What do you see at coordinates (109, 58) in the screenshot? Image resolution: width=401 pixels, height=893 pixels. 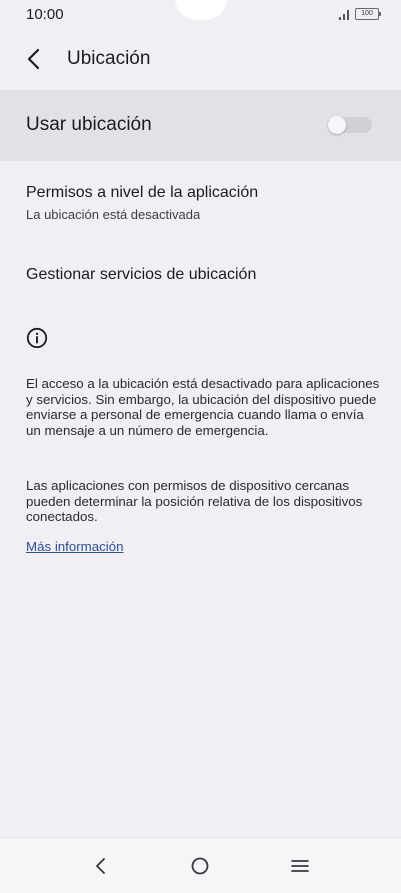 I see `page-title: Ubicación` at bounding box center [109, 58].